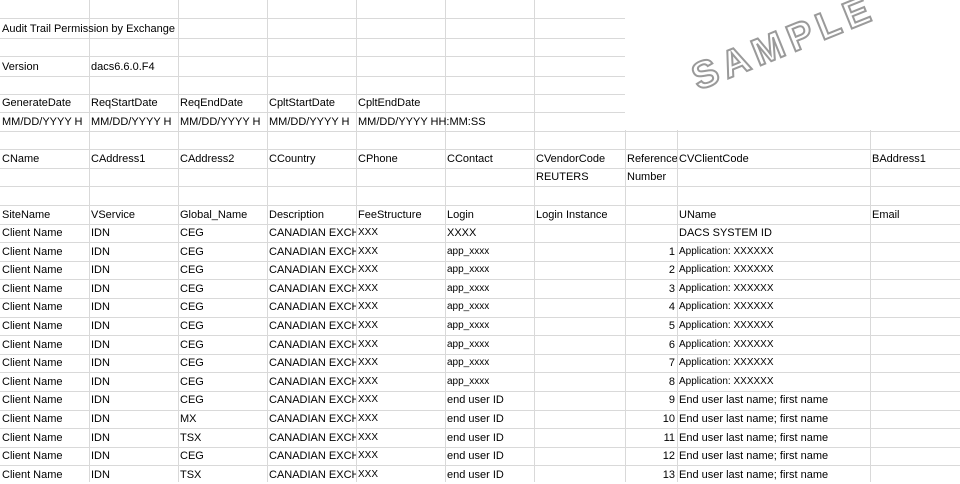  What do you see at coordinates (222, 159) in the screenshot?
I see `client-header-caddress2: CAddress2` at bounding box center [222, 159].